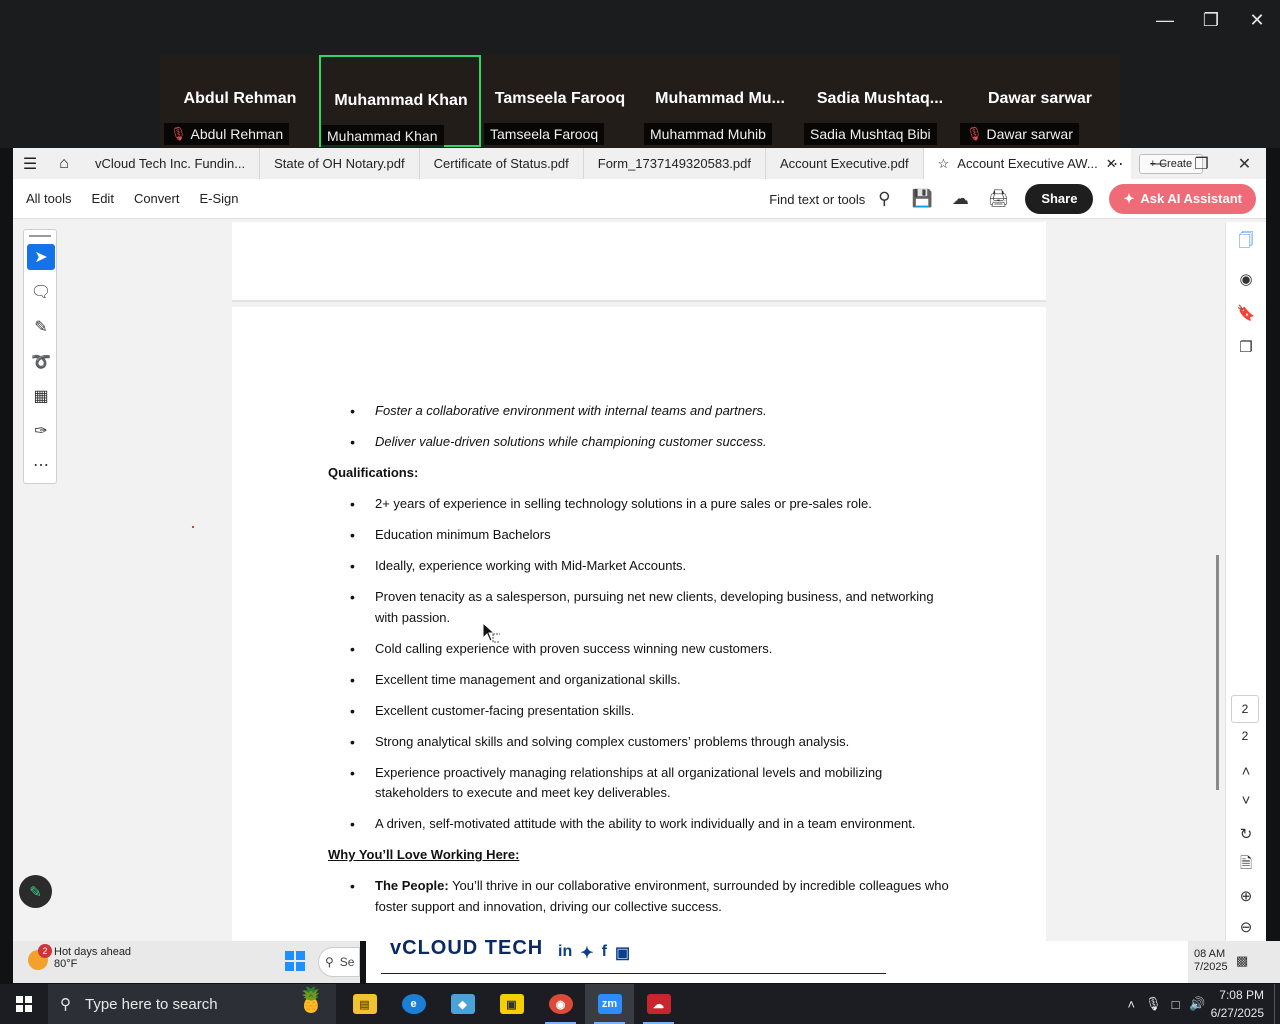  What do you see at coordinates (41, 396) in the screenshot?
I see `text-box-tool-icon: ▦` at bounding box center [41, 396].